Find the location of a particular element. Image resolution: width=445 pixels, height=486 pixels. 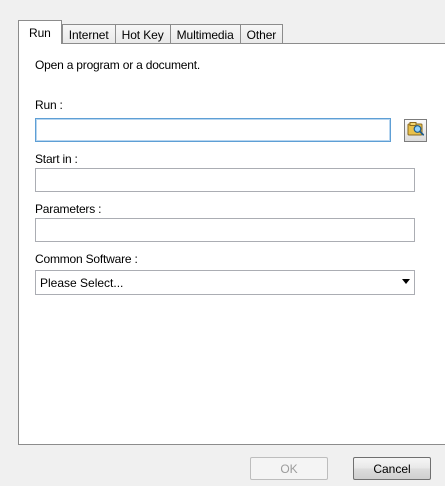

folder-search-icon is located at coordinates (416, 130).